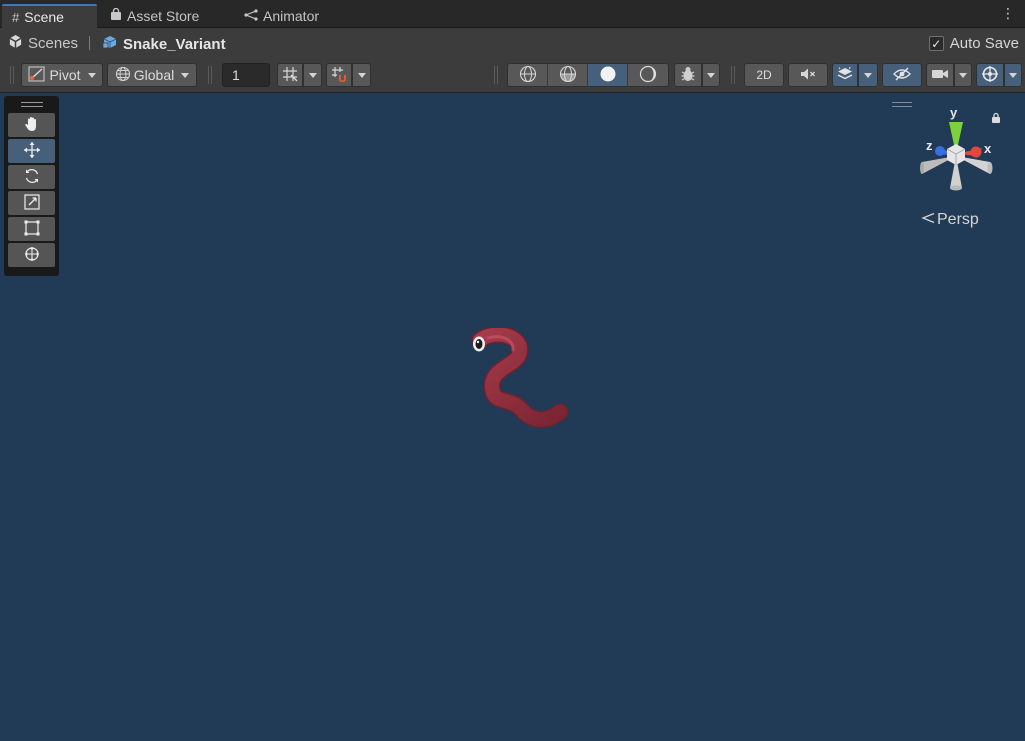 This screenshot has width=1025, height=741. I want to click on scale-icon, so click(32, 203).